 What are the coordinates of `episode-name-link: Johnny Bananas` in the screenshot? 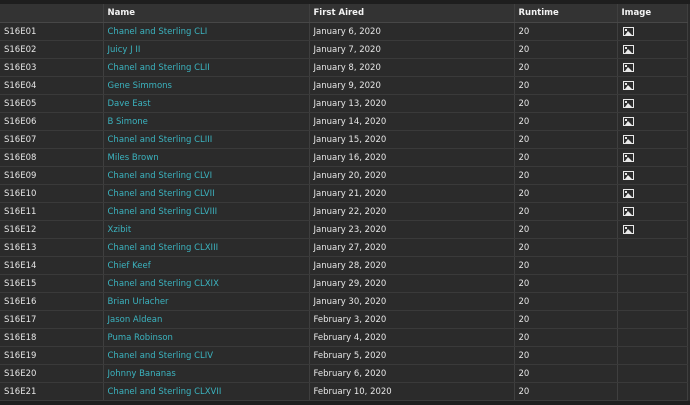 It's located at (142, 374).